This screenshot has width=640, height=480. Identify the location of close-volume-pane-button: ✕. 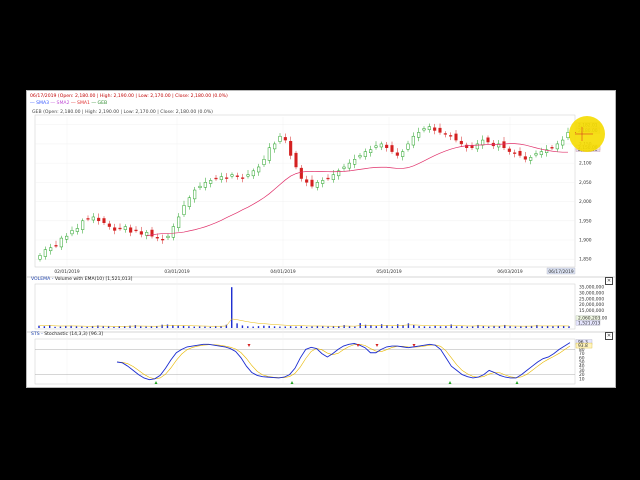
(609, 281).